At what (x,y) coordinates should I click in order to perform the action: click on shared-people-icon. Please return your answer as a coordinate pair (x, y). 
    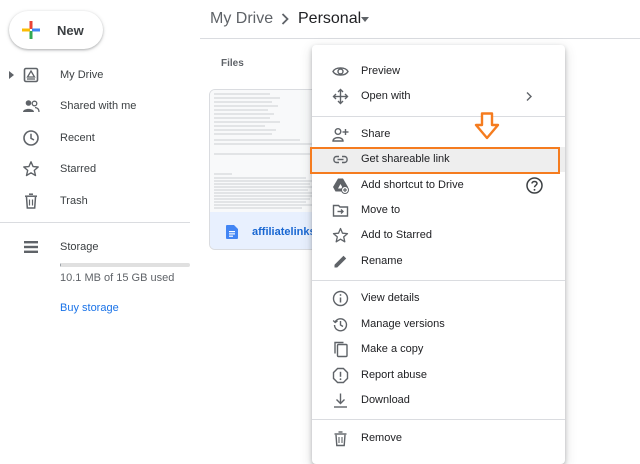
    Looking at the image, I should click on (31, 106).